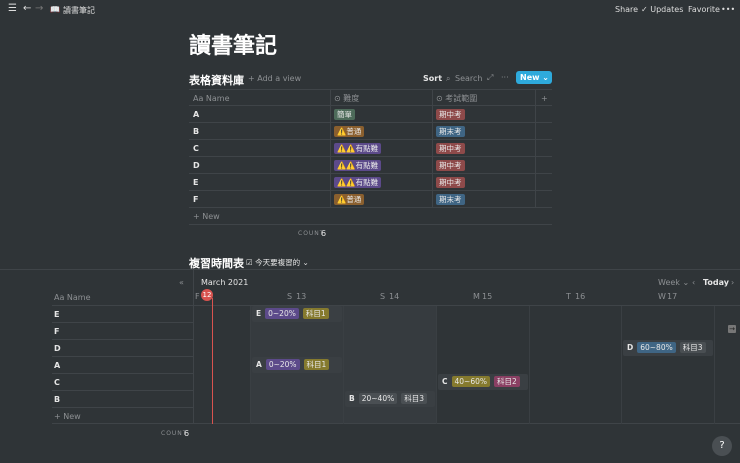  What do you see at coordinates (122, 382) in the screenshot?
I see `timeline-row: C` at bounding box center [122, 382].